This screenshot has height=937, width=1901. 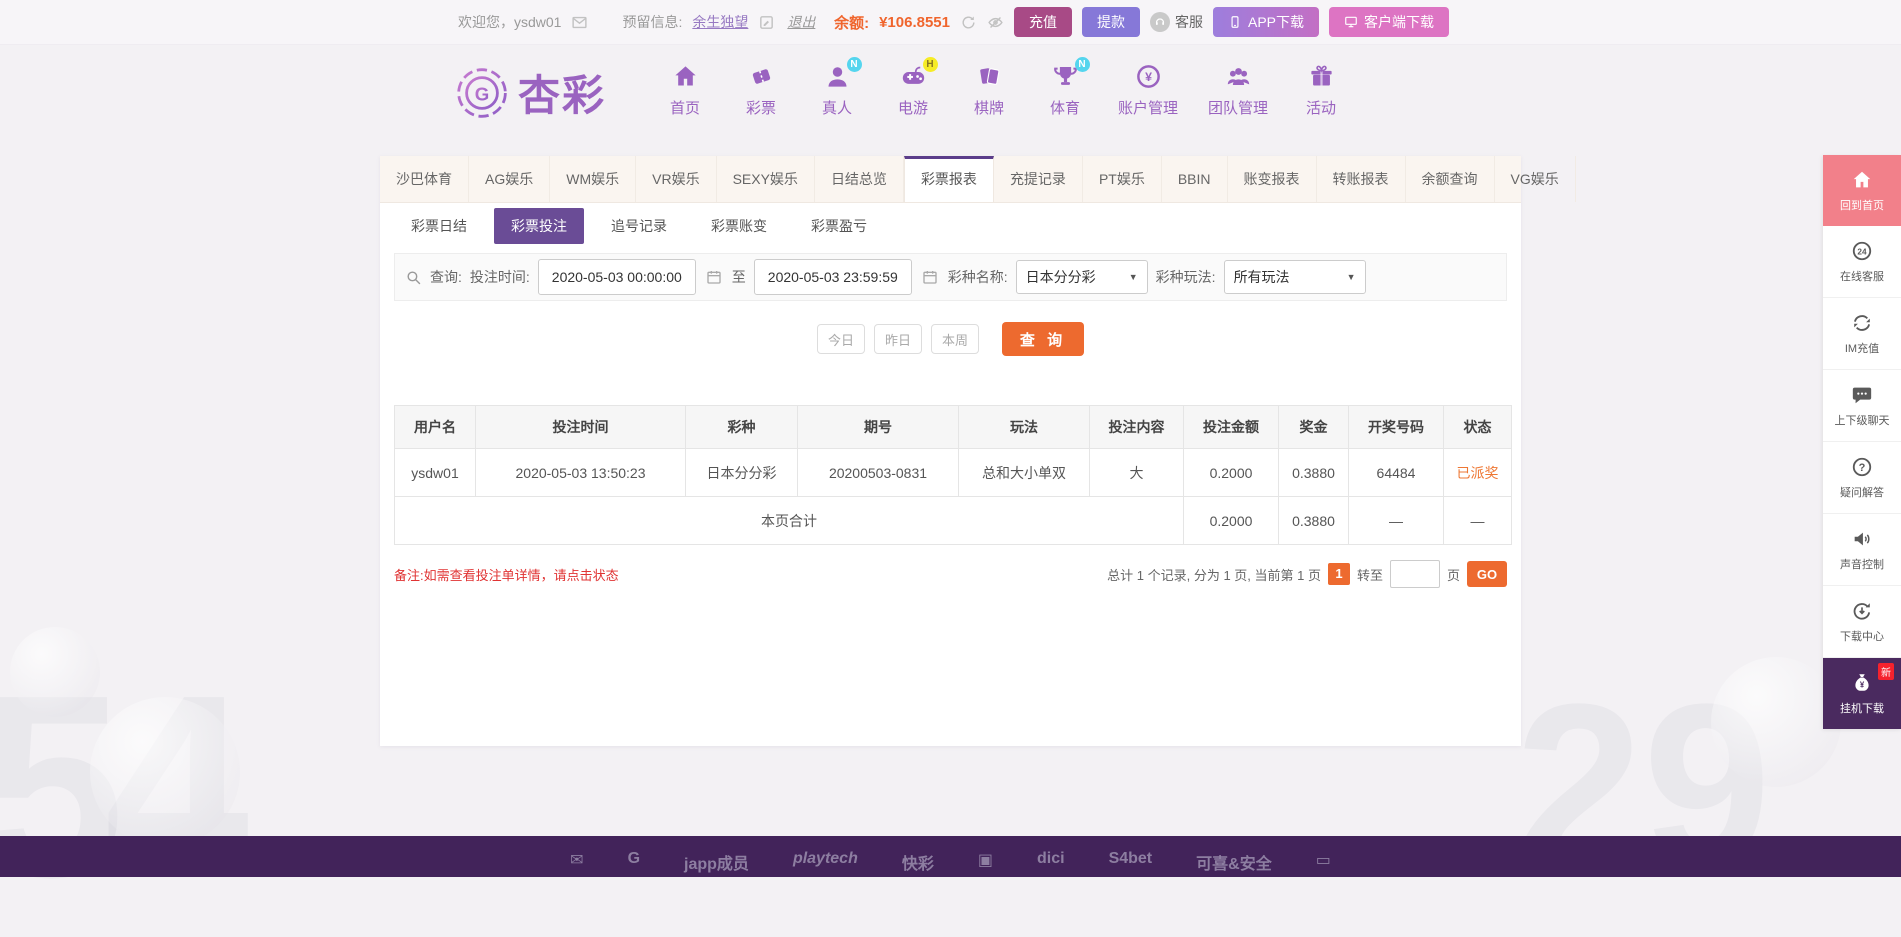 I want to click on kuaicai-logo: 快彩, so click(x=917, y=864).